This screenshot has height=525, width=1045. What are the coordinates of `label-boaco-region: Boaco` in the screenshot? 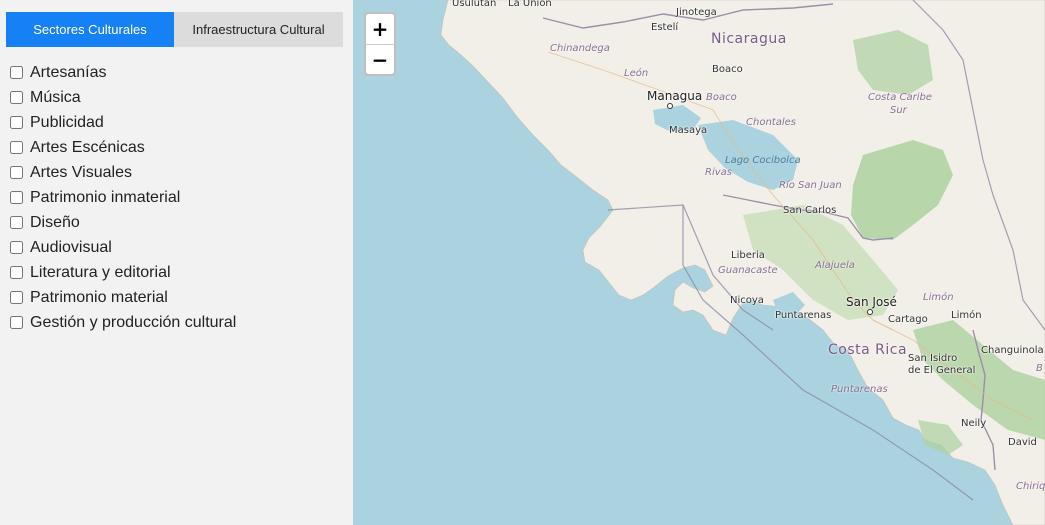 It's located at (721, 97).